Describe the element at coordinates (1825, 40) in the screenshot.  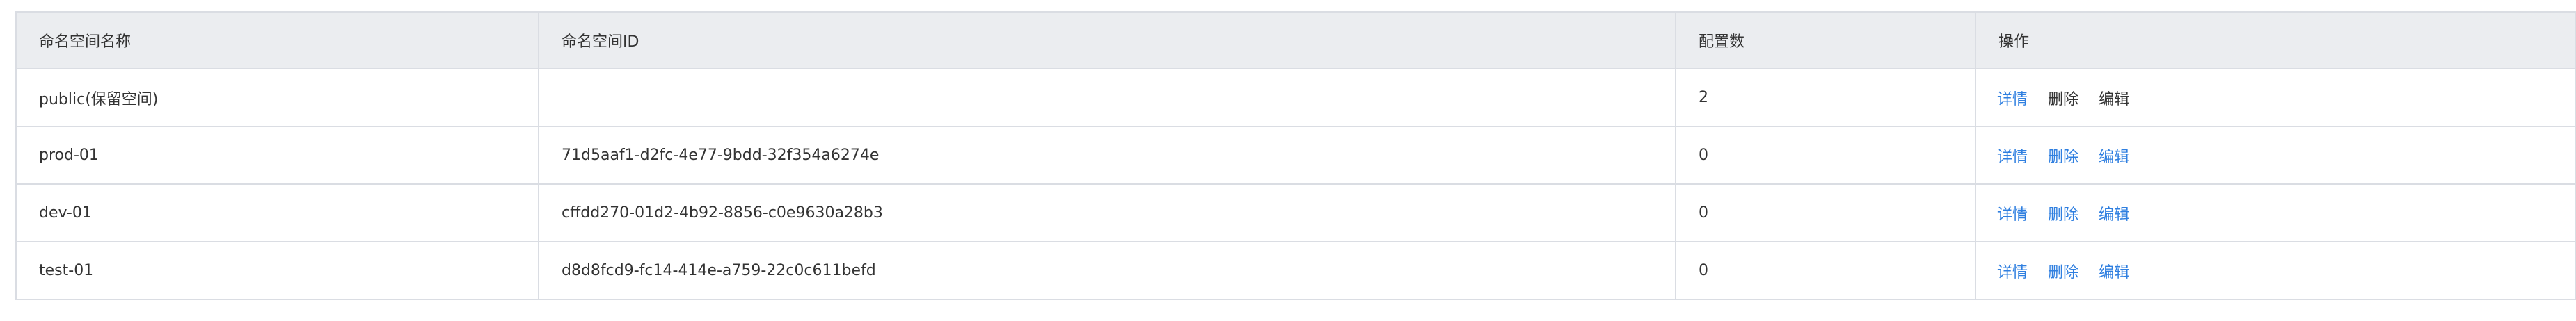
I see `header-config-count: 配置数` at that location.